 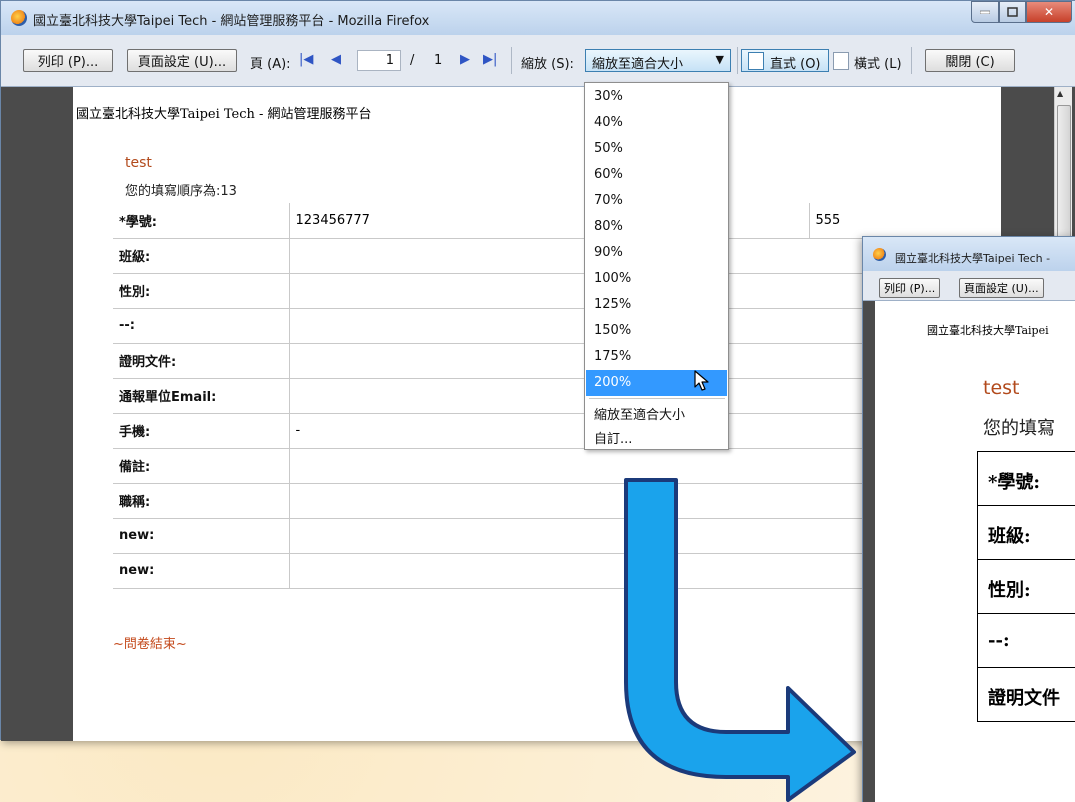 I want to click on portrait-page-icon, so click(x=756, y=61).